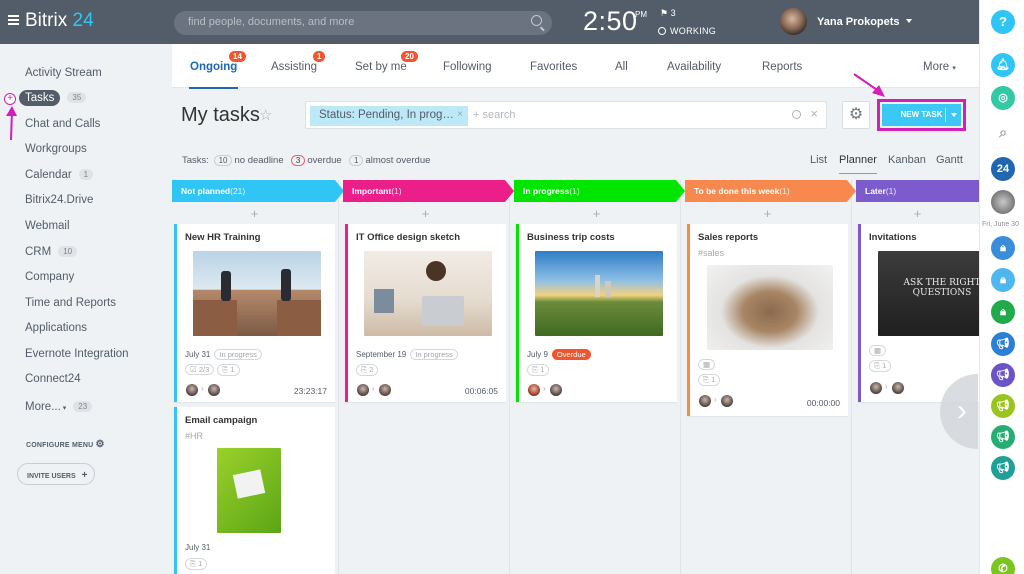 The width and height of the screenshot is (1024, 574). I want to click on overdue-count: 3, so click(298, 160).